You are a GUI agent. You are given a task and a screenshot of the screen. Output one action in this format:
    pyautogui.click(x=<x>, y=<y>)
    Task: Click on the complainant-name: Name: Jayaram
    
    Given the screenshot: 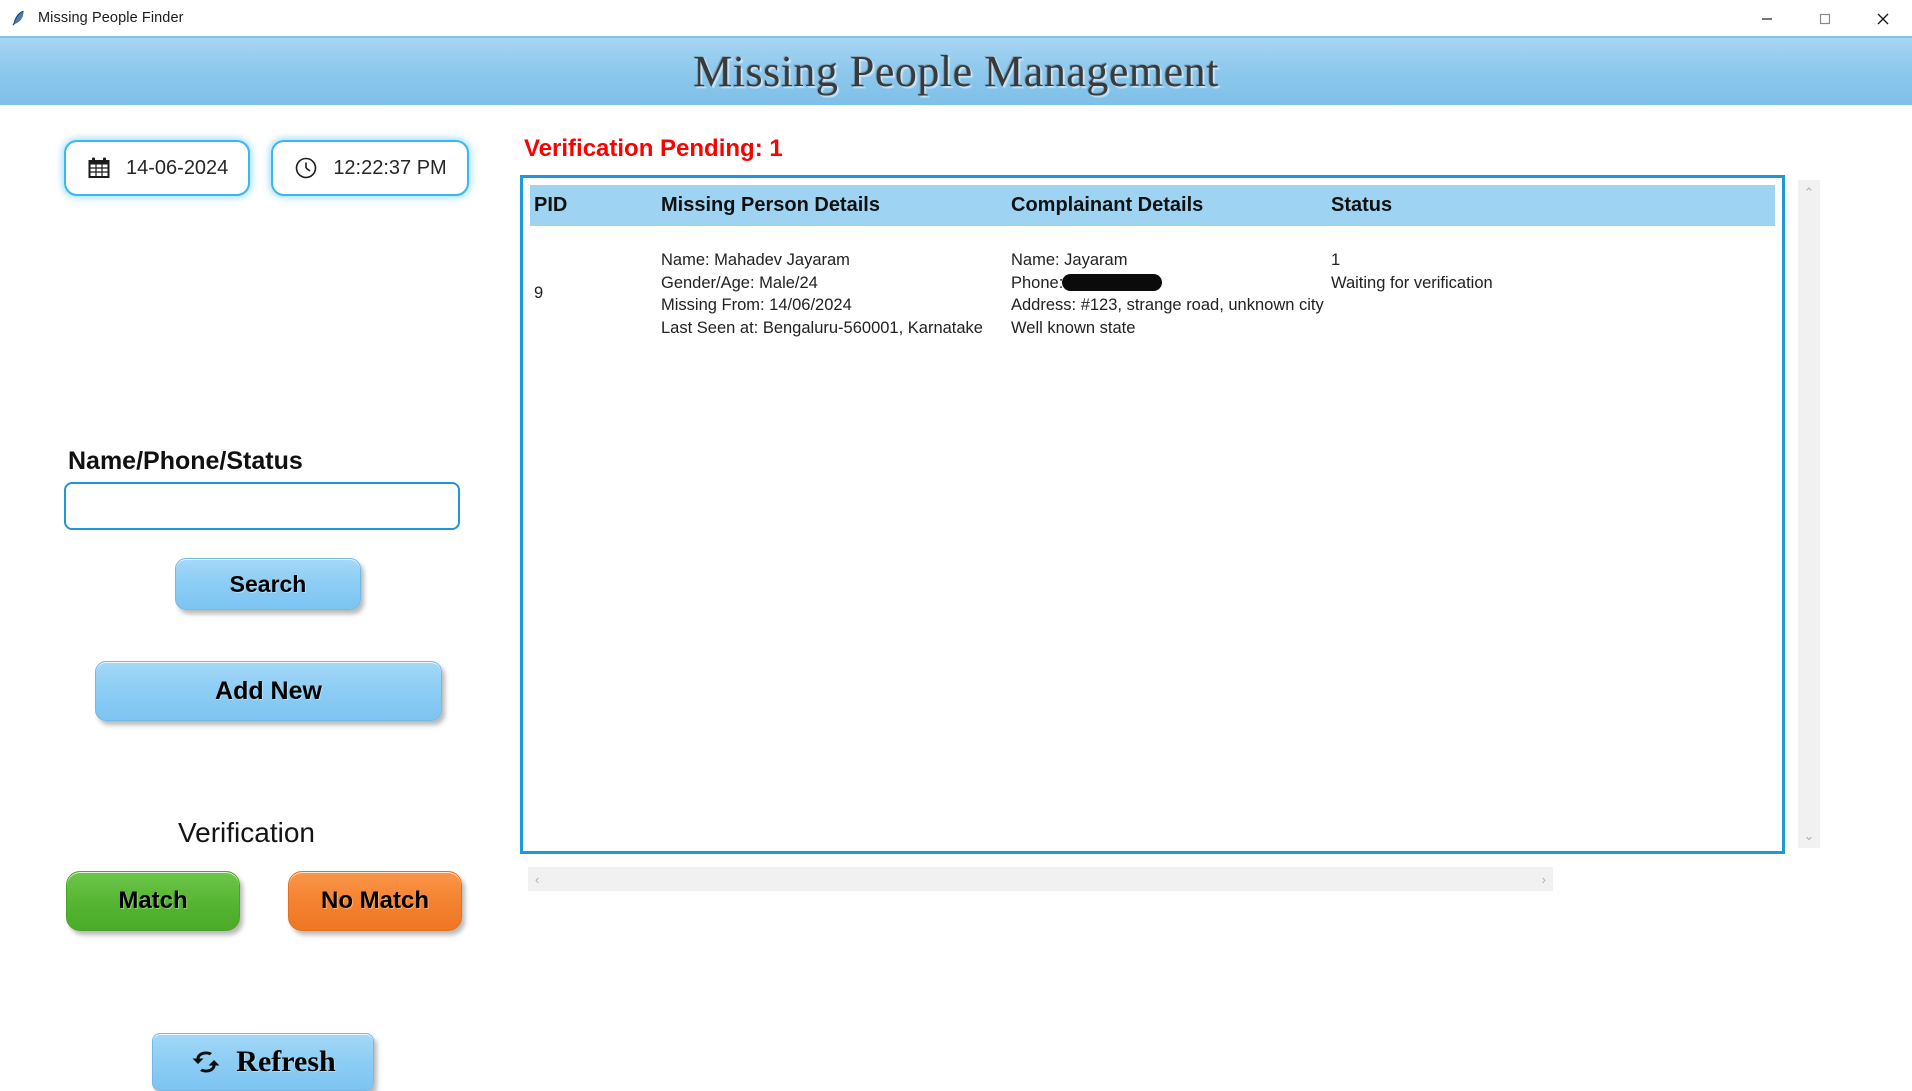 What is the action you would take?
    pyautogui.click(x=1069, y=260)
    